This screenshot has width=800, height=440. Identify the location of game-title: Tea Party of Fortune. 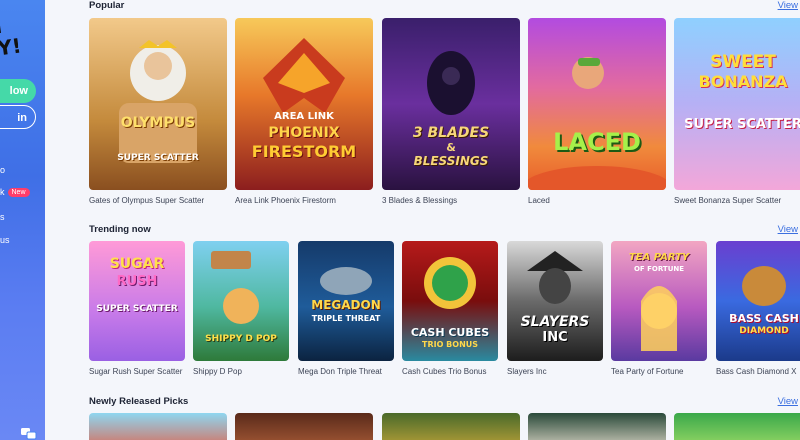
(647, 371).